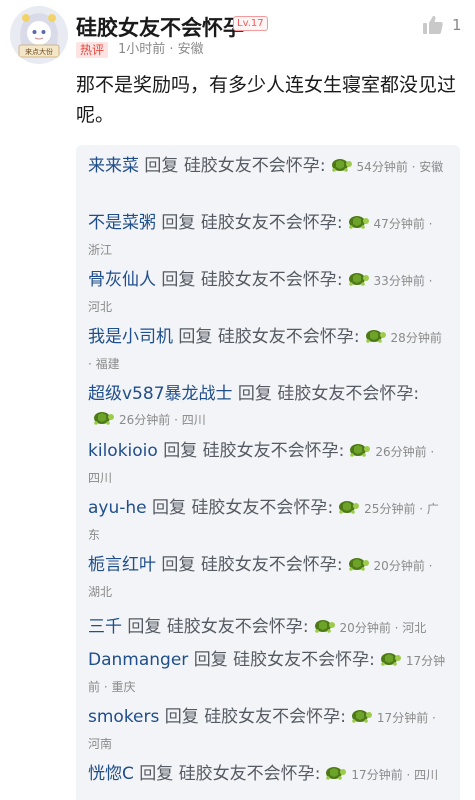  What do you see at coordinates (123, 717) in the screenshot?
I see `reply-author: smokers` at bounding box center [123, 717].